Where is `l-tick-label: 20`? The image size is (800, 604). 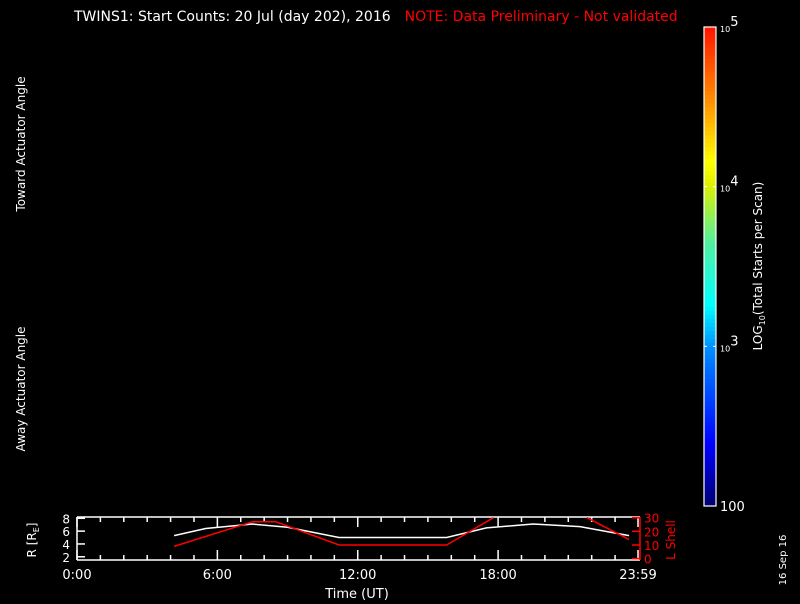 l-tick-label: 20 is located at coordinates (651, 532).